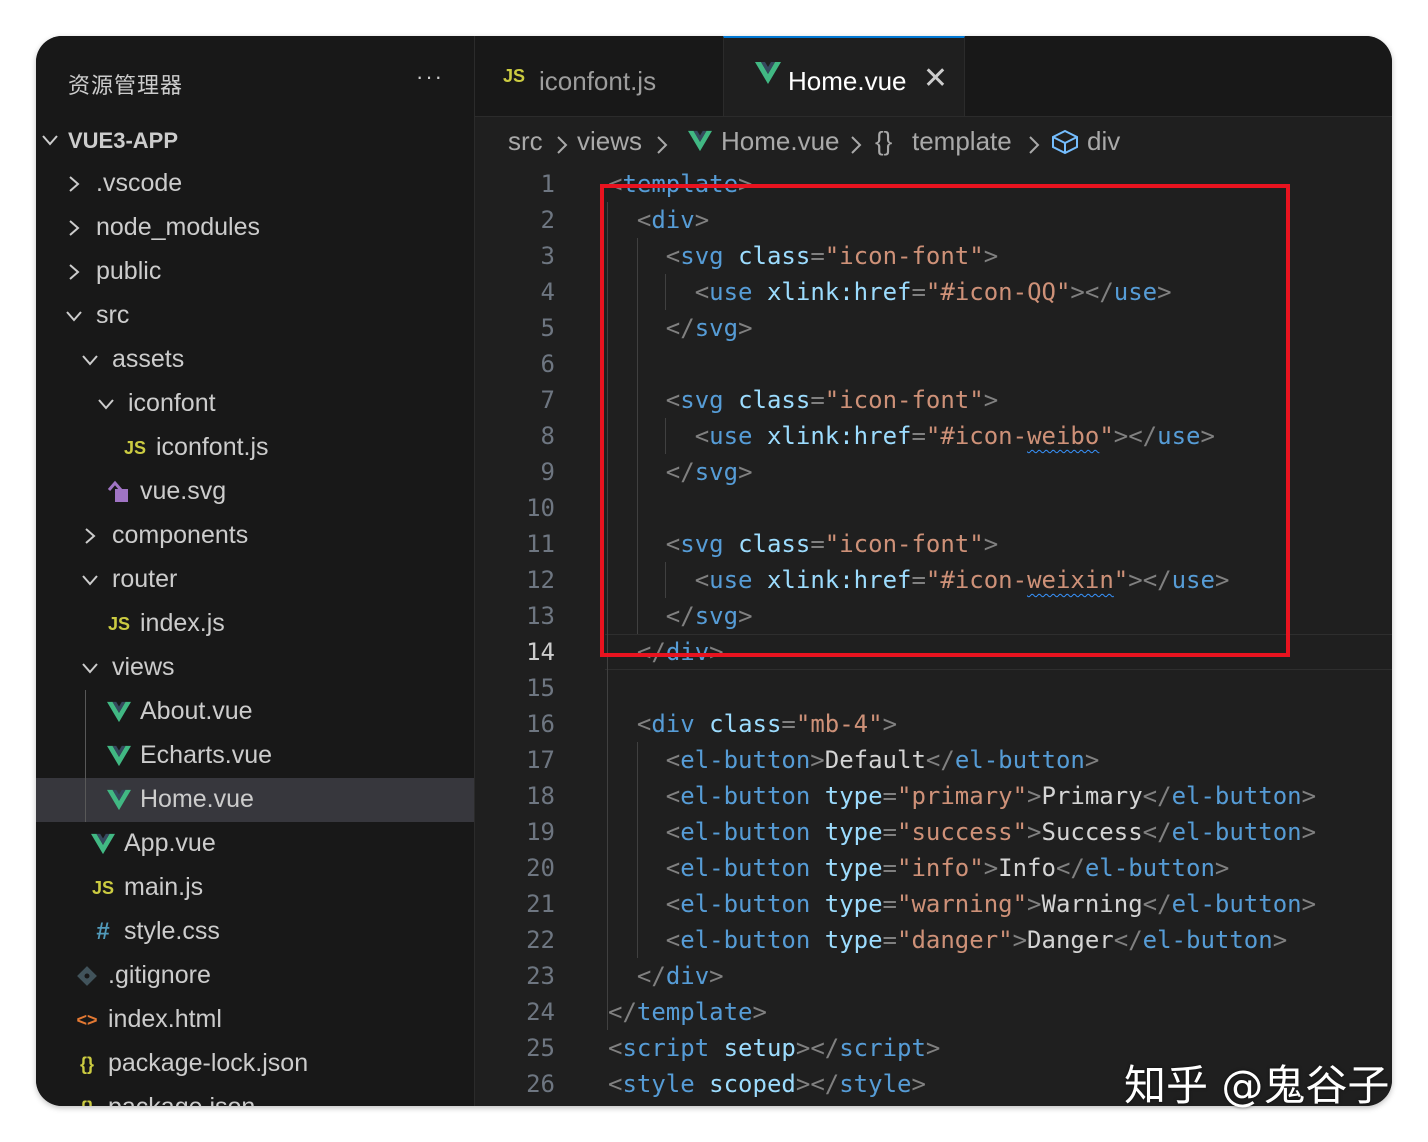 The width and height of the screenshot is (1428, 1142). I want to click on breadcrumb-file: Home.vue, so click(780, 141).